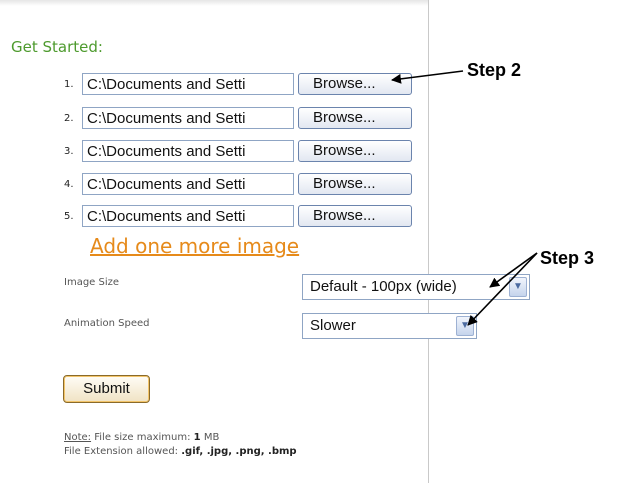 This screenshot has height=483, width=624. Describe the element at coordinates (513, 270) in the screenshot. I see `step3-arrow-upper` at that location.